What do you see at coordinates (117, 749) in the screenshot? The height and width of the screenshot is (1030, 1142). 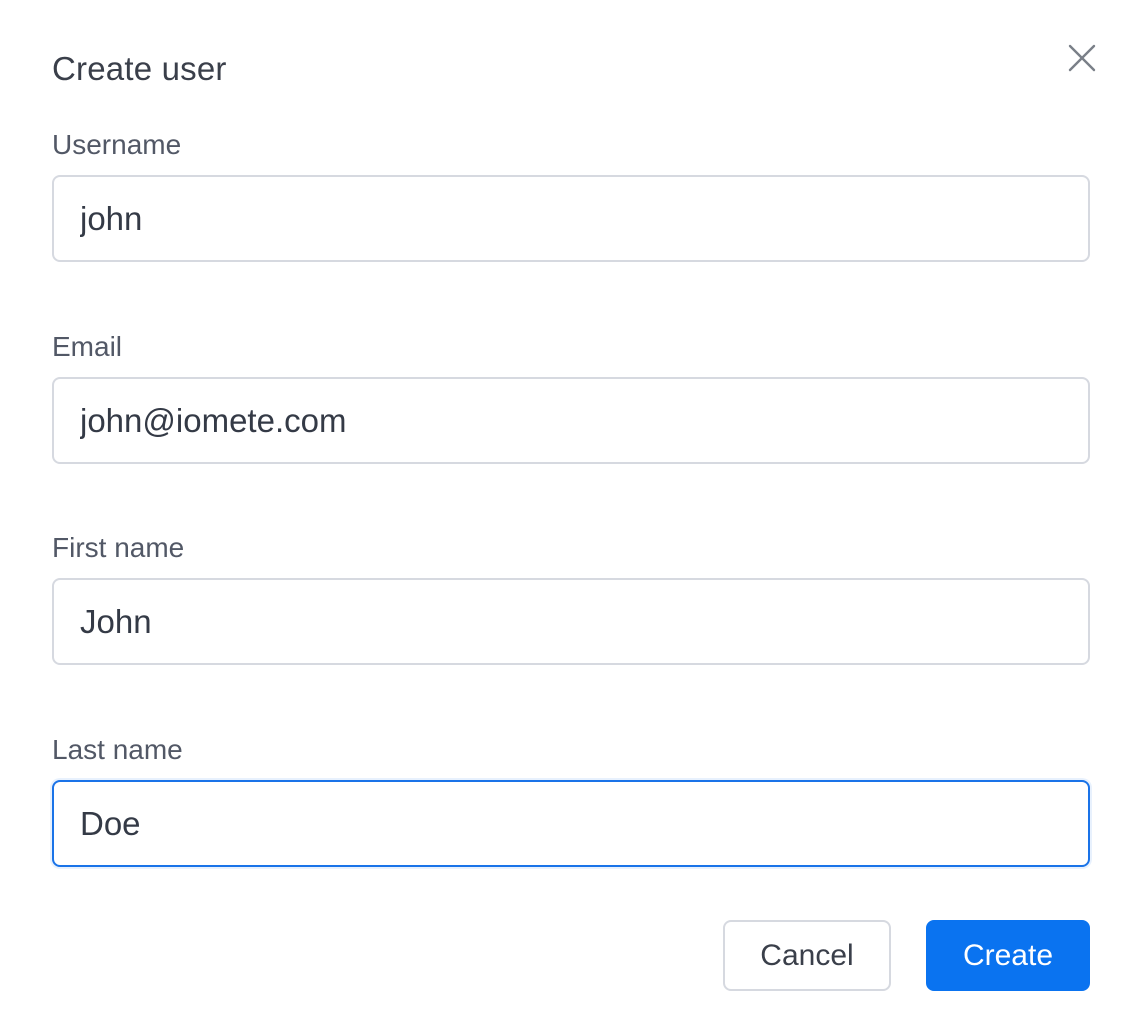 I see `last-name-label: Last name` at bounding box center [117, 749].